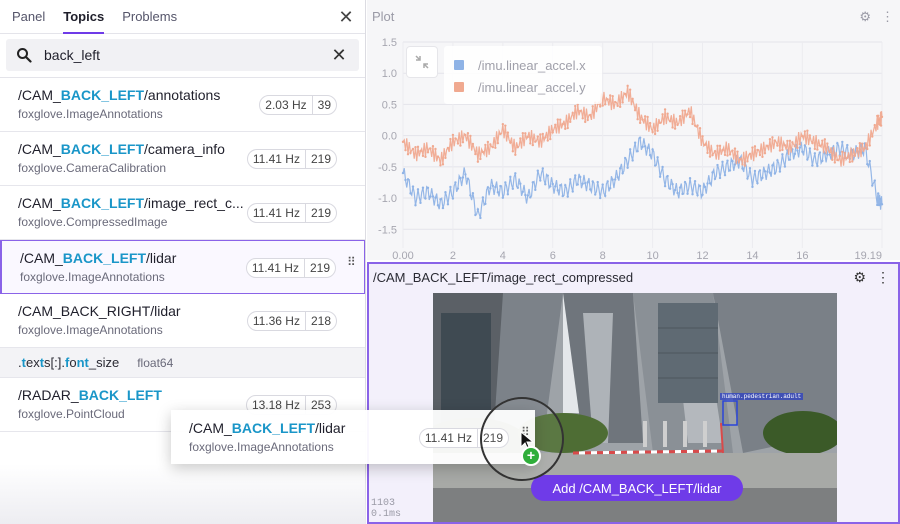 The width and height of the screenshot is (900, 524). Describe the element at coordinates (523, 65) in the screenshot. I see `legend-item-x: /imu.linear_accel.x` at that location.